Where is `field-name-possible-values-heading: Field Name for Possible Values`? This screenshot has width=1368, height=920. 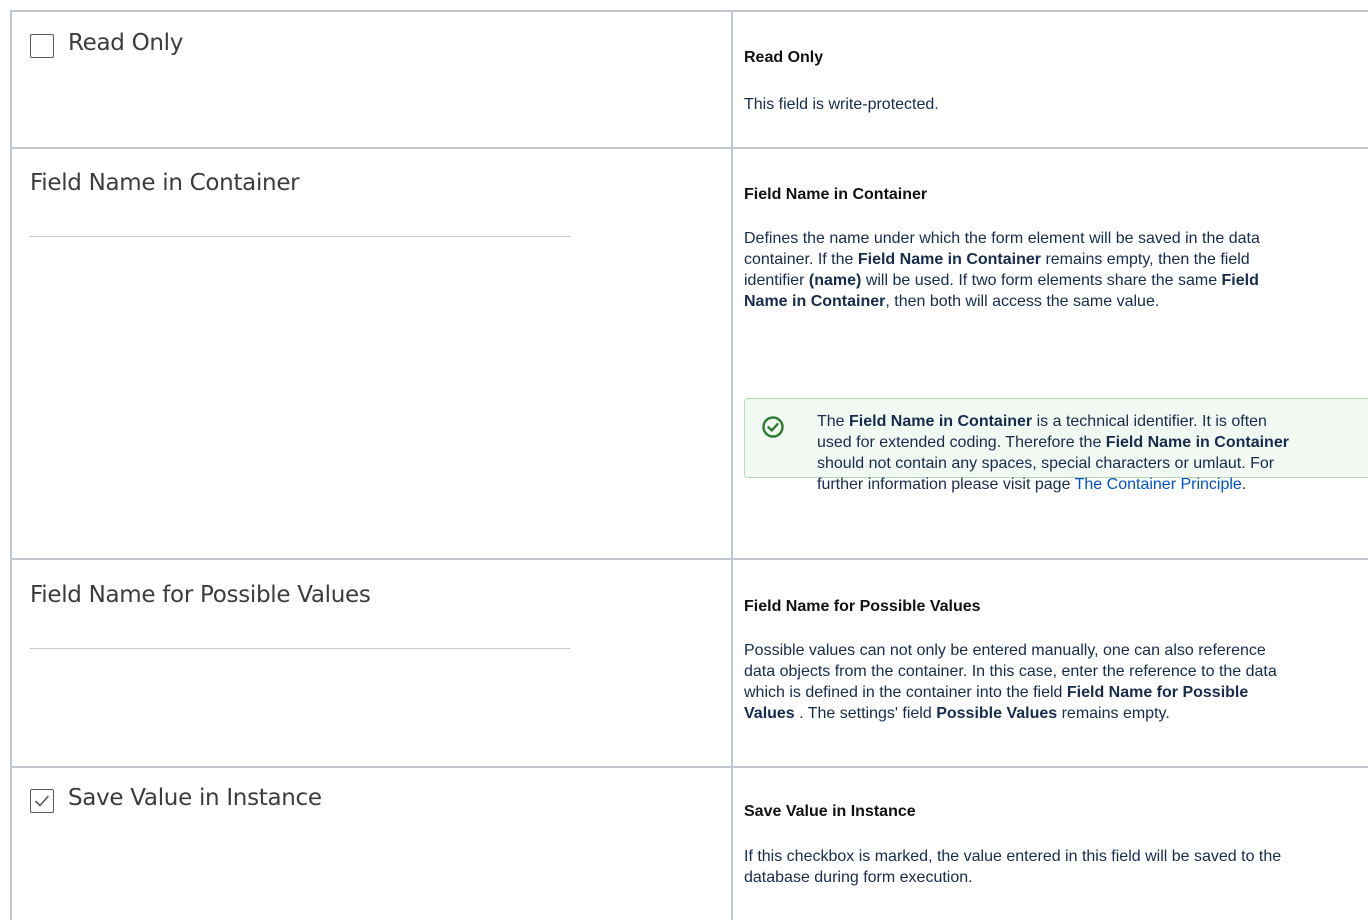 field-name-possible-values-heading: Field Name for Possible Values is located at coordinates (862, 606).